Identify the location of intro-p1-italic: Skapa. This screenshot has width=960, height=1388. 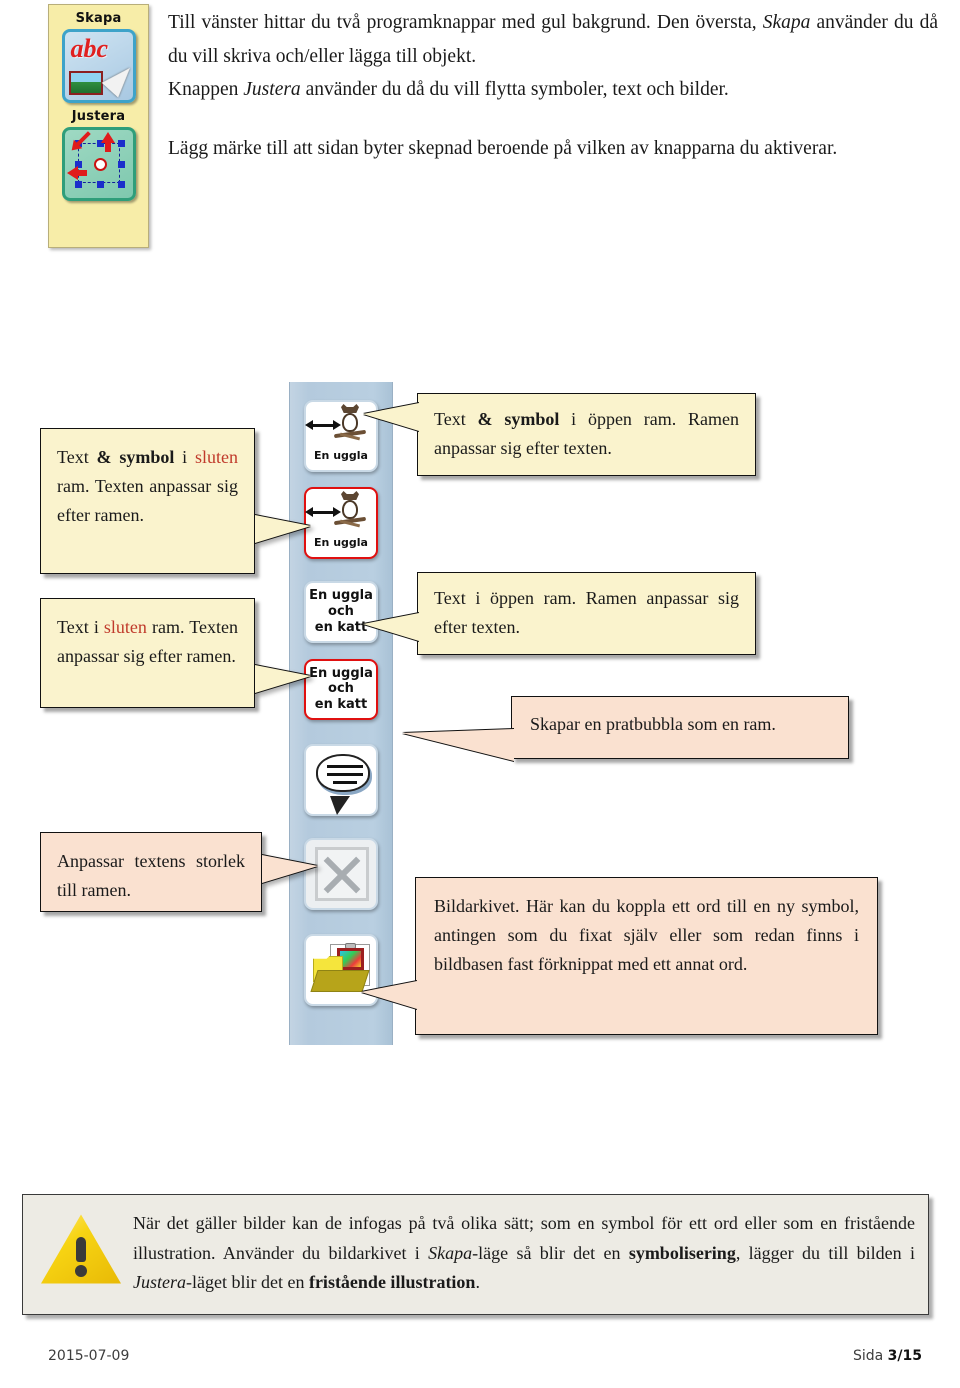
(786, 22).